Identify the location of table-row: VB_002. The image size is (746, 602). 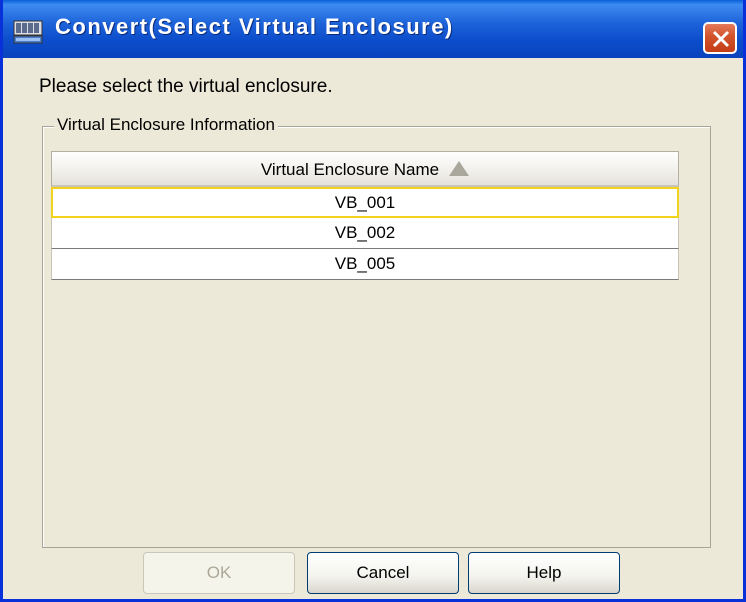
(365, 233).